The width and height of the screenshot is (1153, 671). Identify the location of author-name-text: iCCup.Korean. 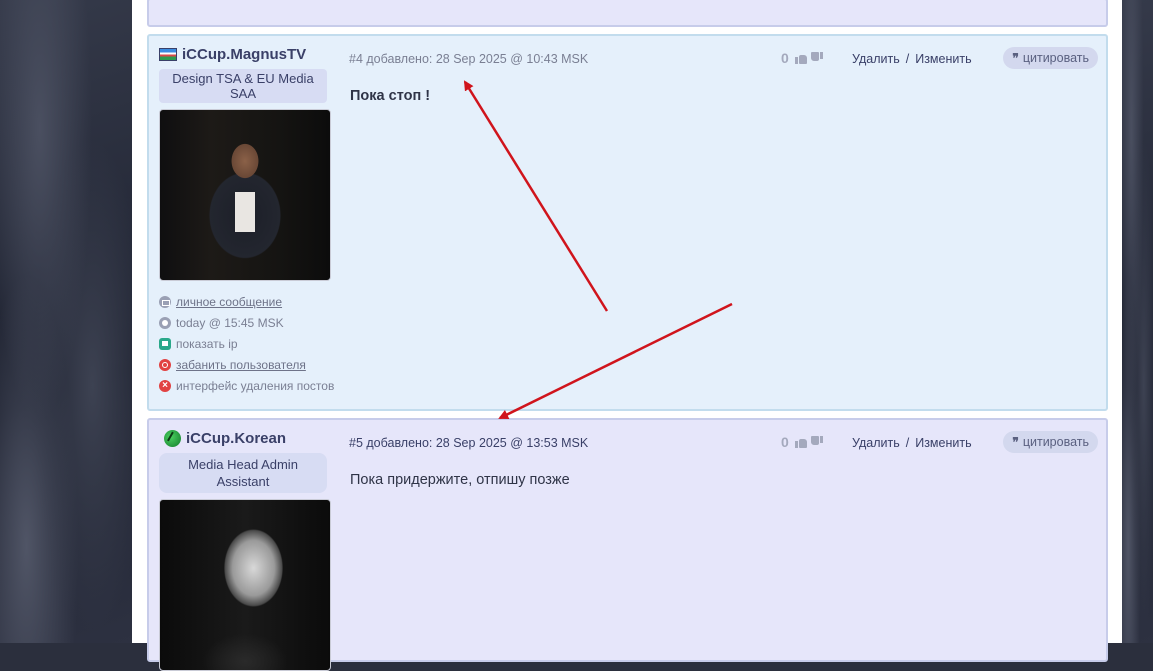
(236, 438).